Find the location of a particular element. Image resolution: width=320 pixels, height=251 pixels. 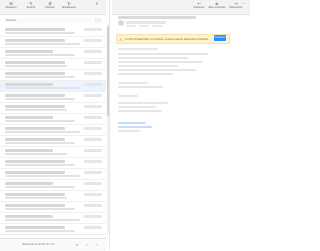

reply-all-button: ⇇ Allen antworten is located at coordinates (217, 7).